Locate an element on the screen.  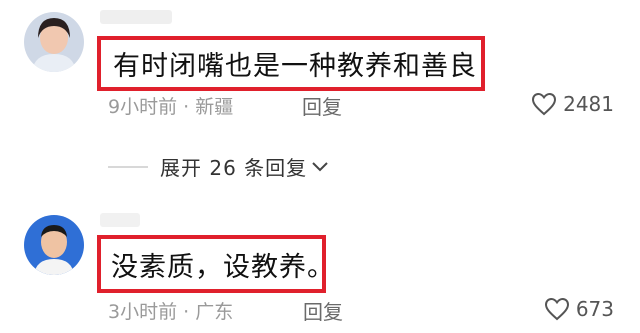
like-count: 2481 is located at coordinates (588, 104).